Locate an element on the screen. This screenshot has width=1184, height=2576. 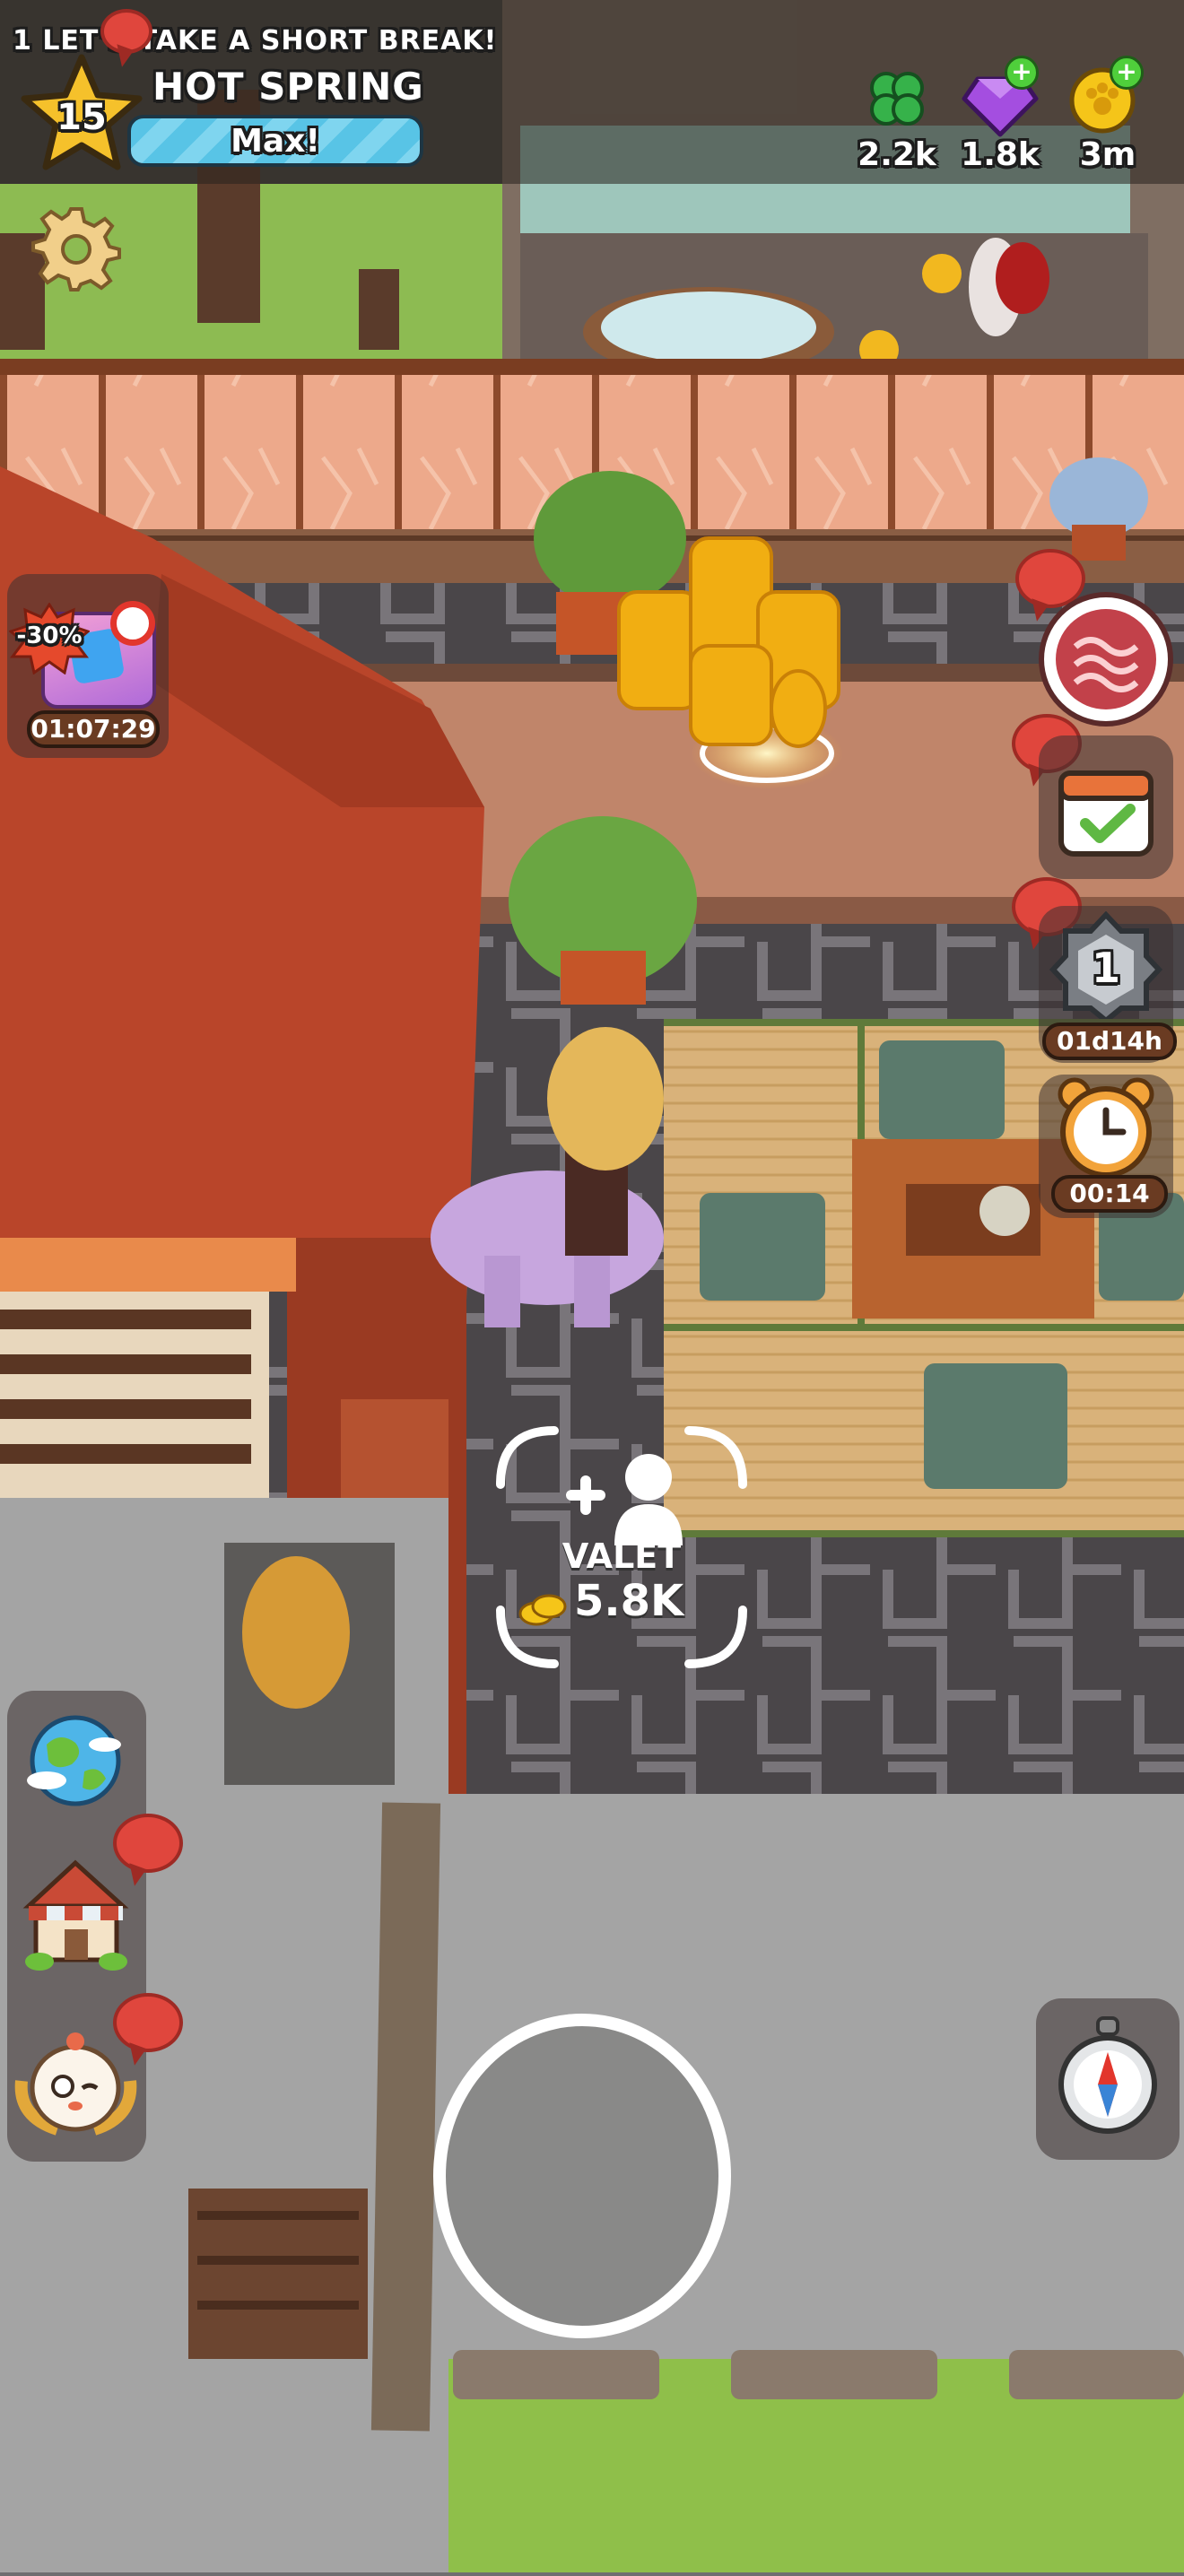
settings-button is located at coordinates (76, 247).